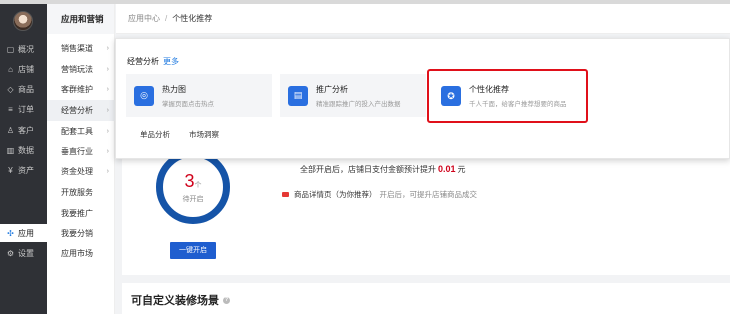 The width and height of the screenshot is (730, 314). Describe the element at coordinates (175, 301) in the screenshot. I see `section-title-text: 可自定义装修场景` at that location.